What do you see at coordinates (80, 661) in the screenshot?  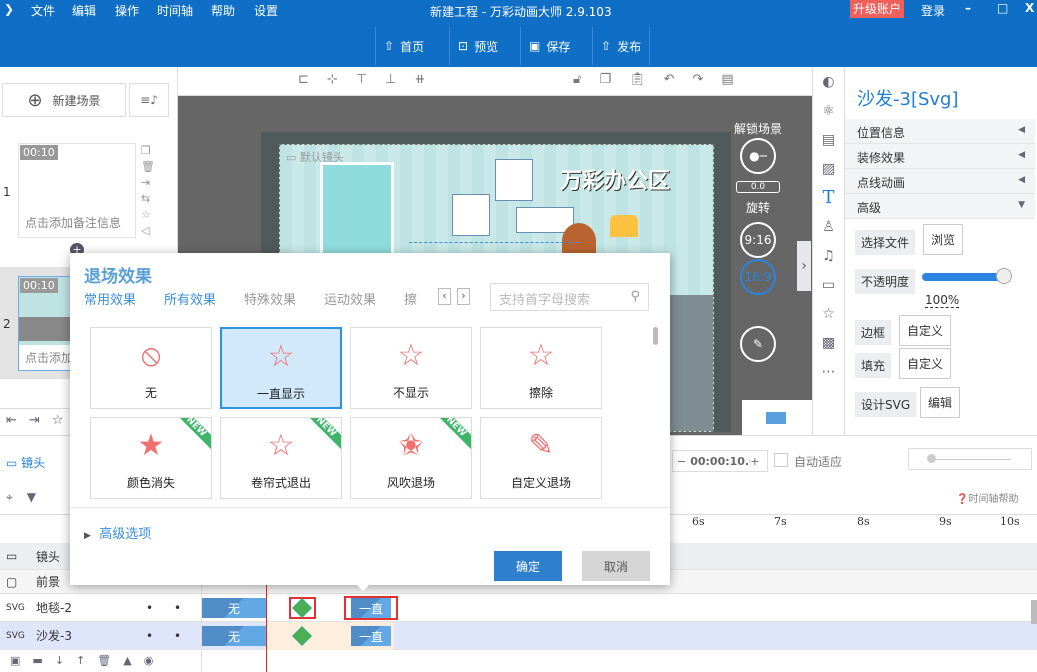 I see `move-up-icon: ↑` at bounding box center [80, 661].